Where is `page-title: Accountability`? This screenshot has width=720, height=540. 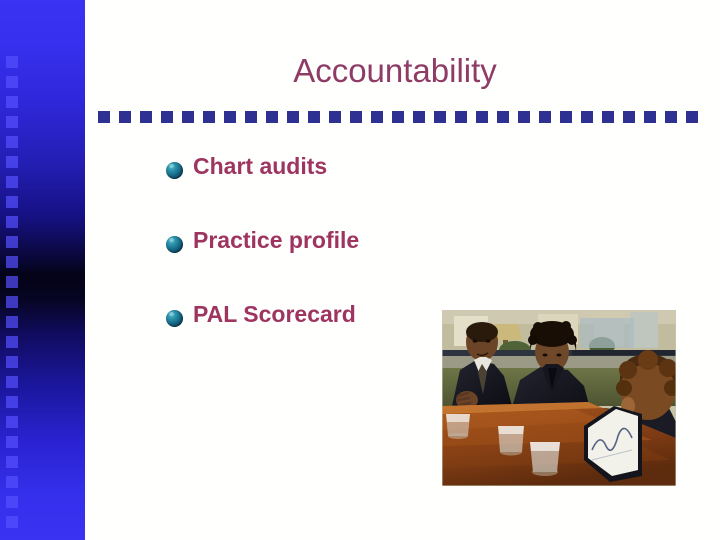
page-title: Accountability is located at coordinates (395, 70).